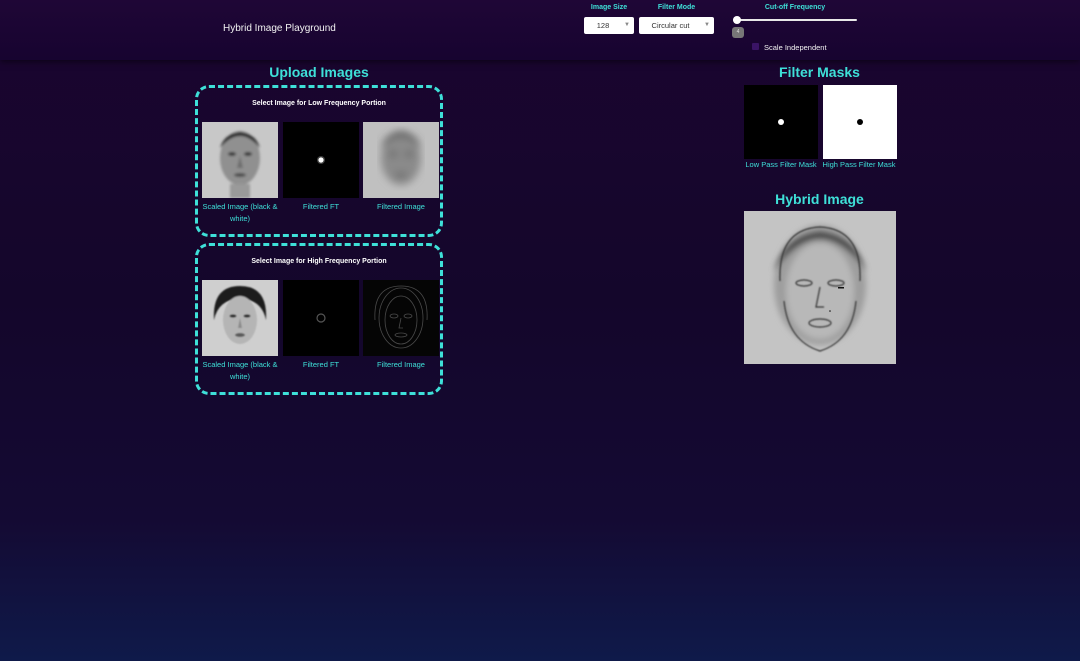 Image resolution: width=1080 pixels, height=661 pixels. Describe the element at coordinates (737, 20) in the screenshot. I see `cutoff-slider-thumb` at that location.